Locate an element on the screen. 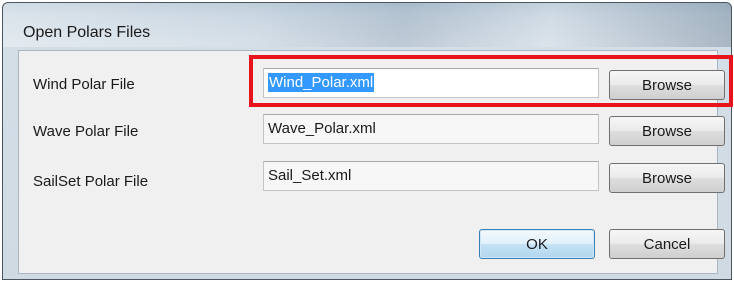  wave-polar-browse-button: Browse is located at coordinates (667, 131).